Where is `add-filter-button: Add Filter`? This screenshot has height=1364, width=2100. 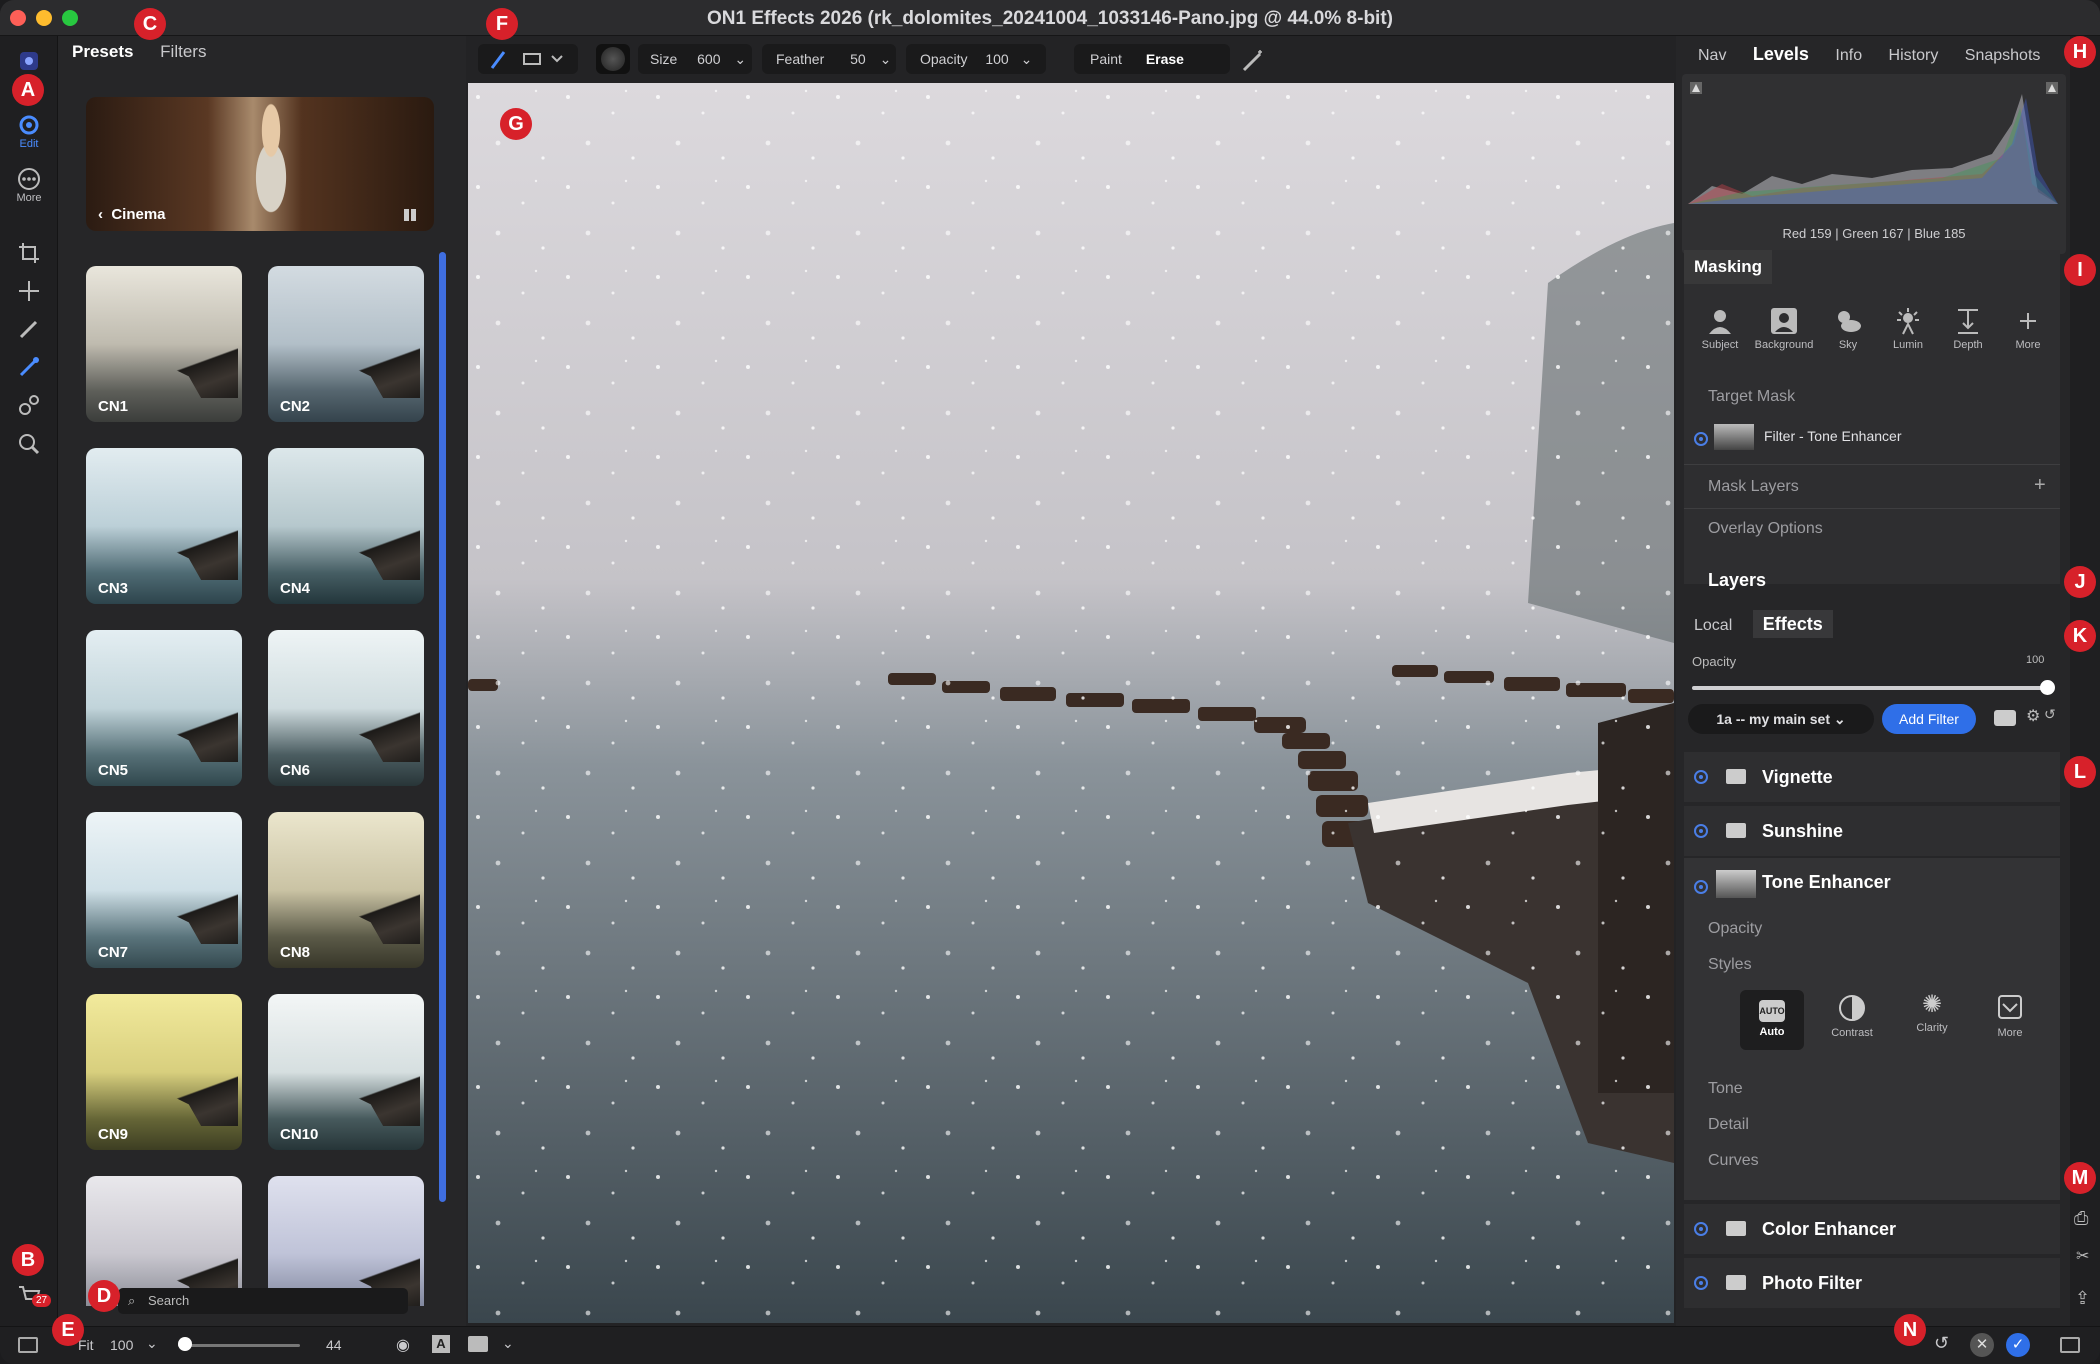
add-filter-button: Add Filter is located at coordinates (1929, 719).